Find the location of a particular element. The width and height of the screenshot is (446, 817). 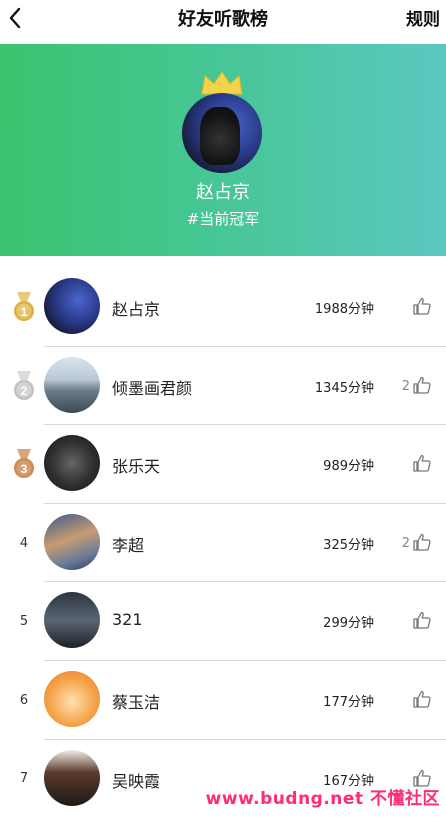

rank-number: 6 is located at coordinates (24, 700).